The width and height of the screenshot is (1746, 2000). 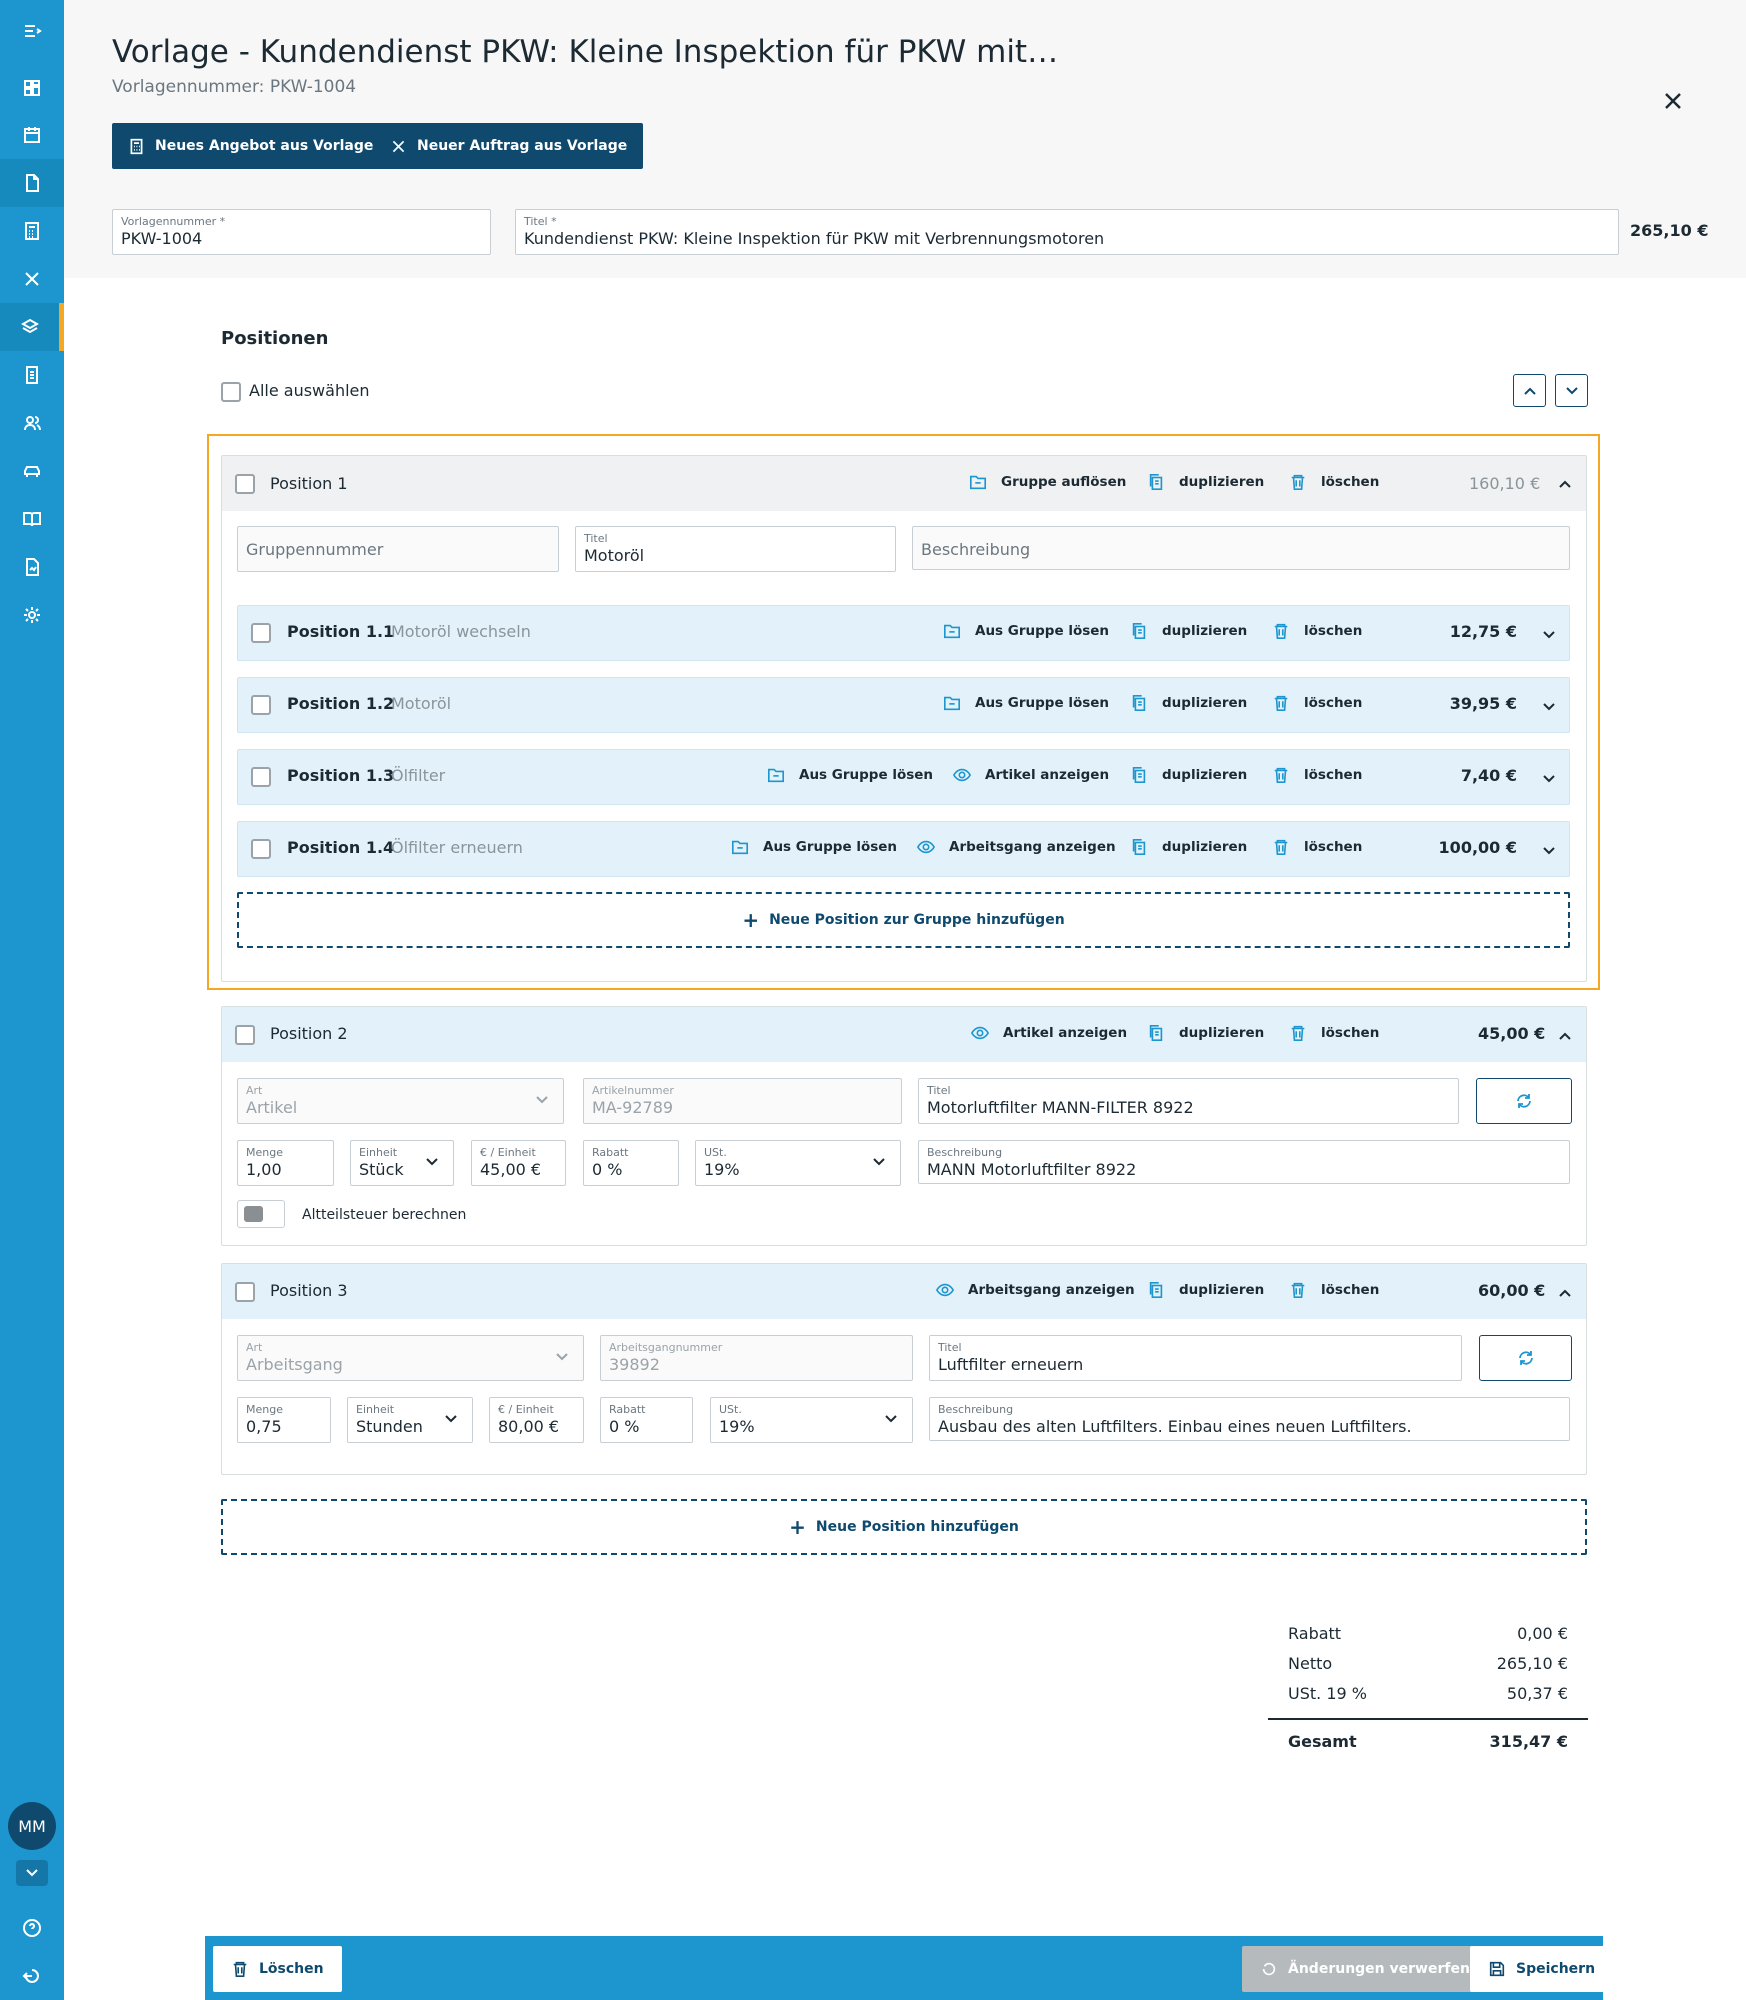 I want to click on discard-changes-button: Änderungen verwerfen, so click(x=1365, y=1969).